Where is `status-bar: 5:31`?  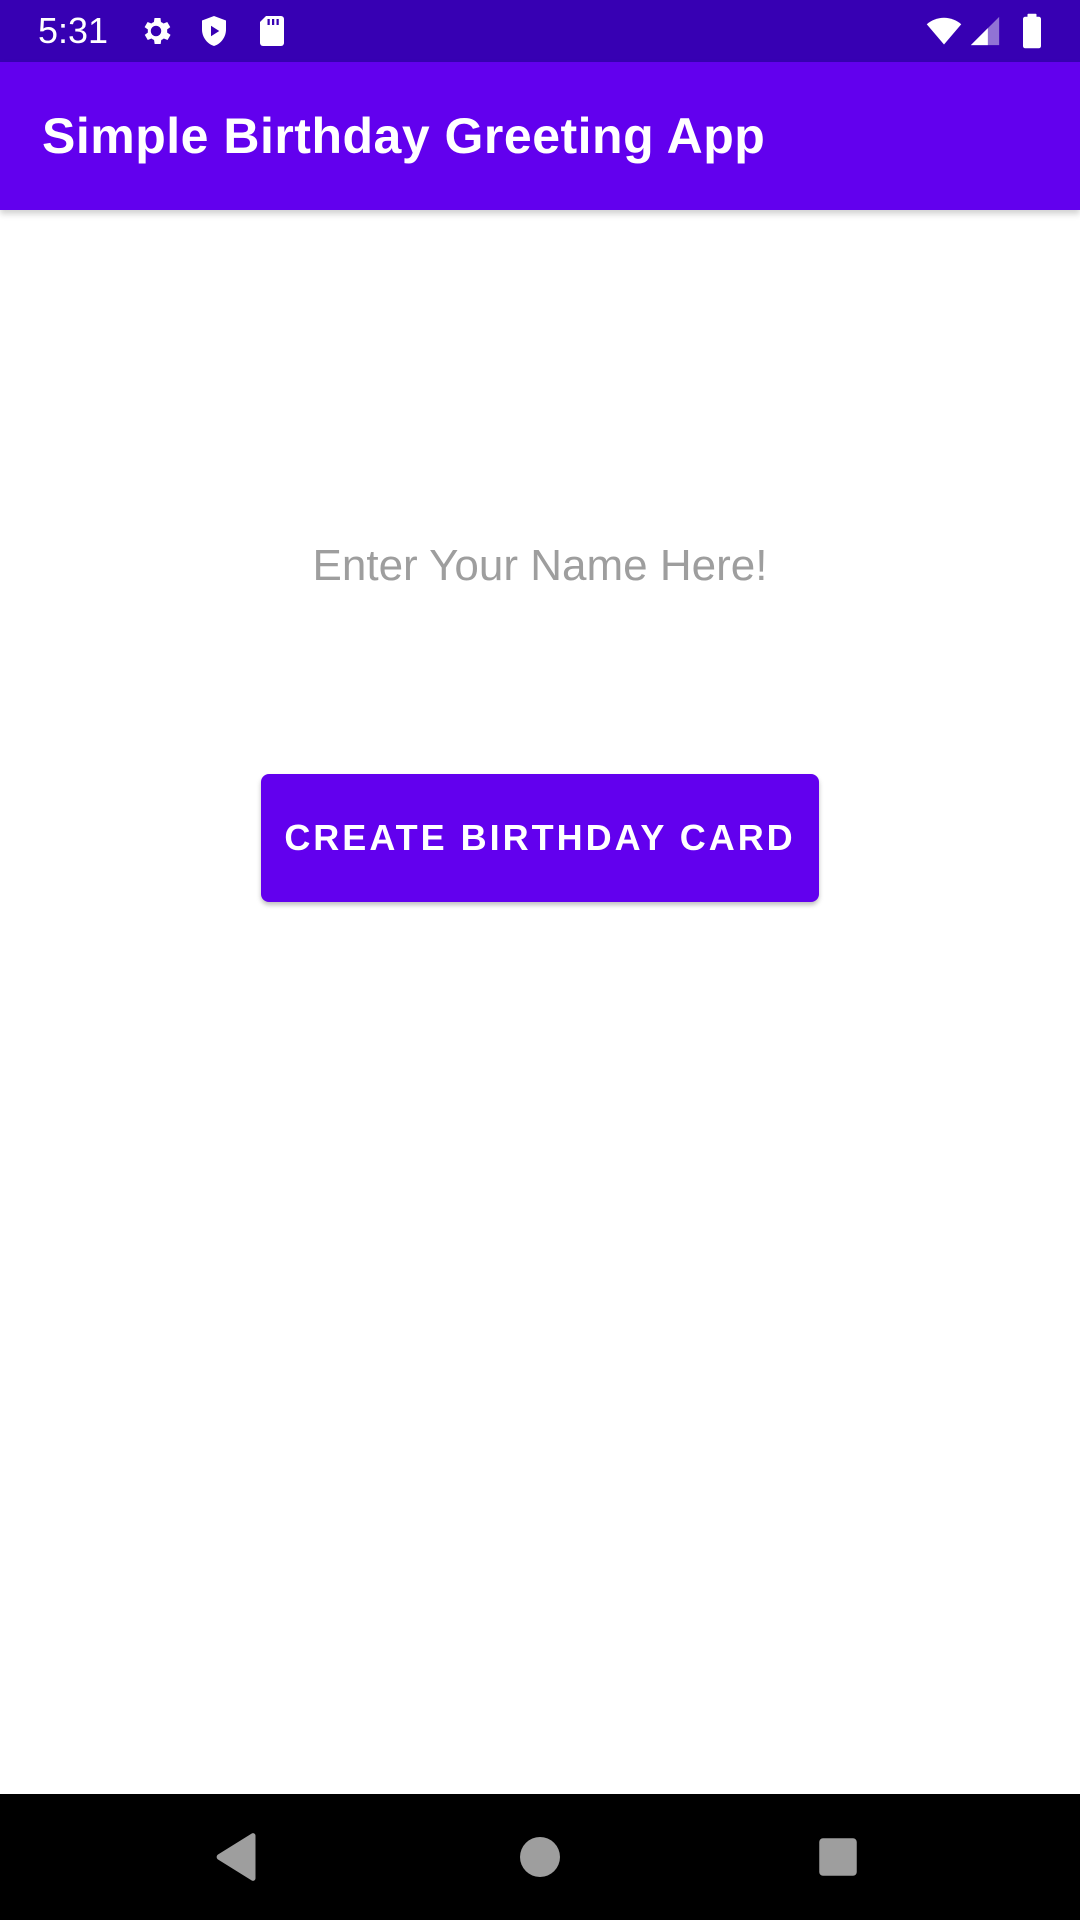
status-bar: 5:31 is located at coordinates (540, 31).